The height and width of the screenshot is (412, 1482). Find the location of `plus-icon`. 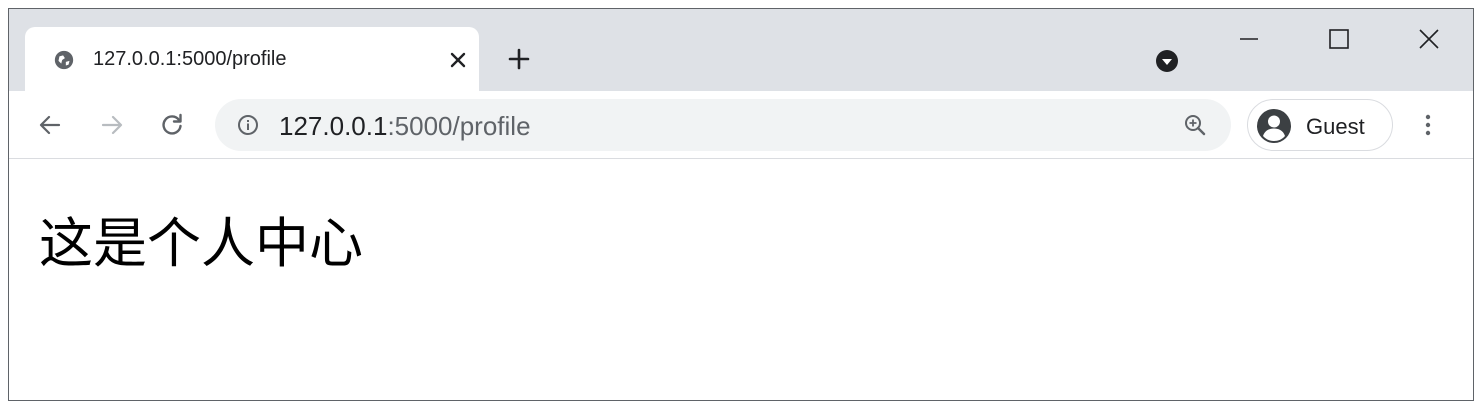

plus-icon is located at coordinates (519, 59).